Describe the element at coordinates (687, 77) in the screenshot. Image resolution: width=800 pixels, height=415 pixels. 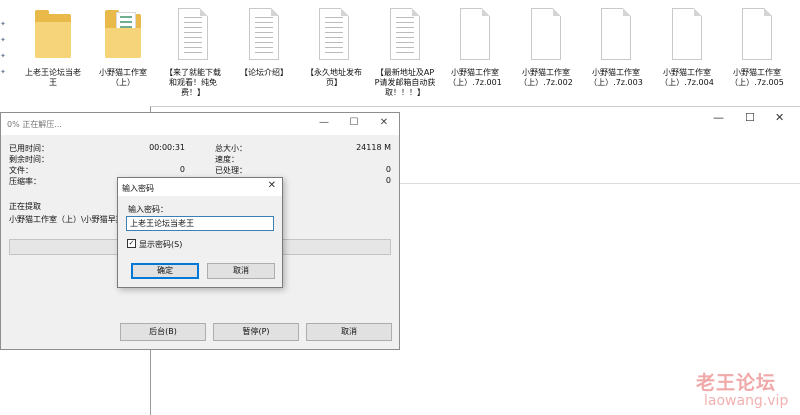
I see `file-label: 小野猫工作室（上）.7z.004` at that location.